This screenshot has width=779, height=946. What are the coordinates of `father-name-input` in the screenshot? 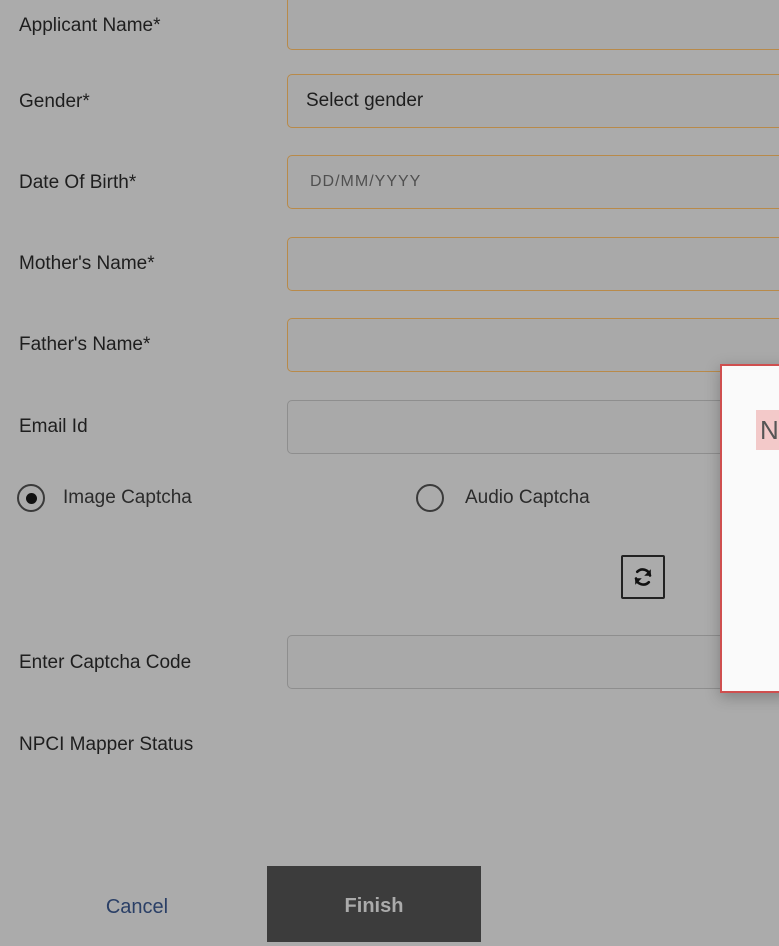 It's located at (533, 345).